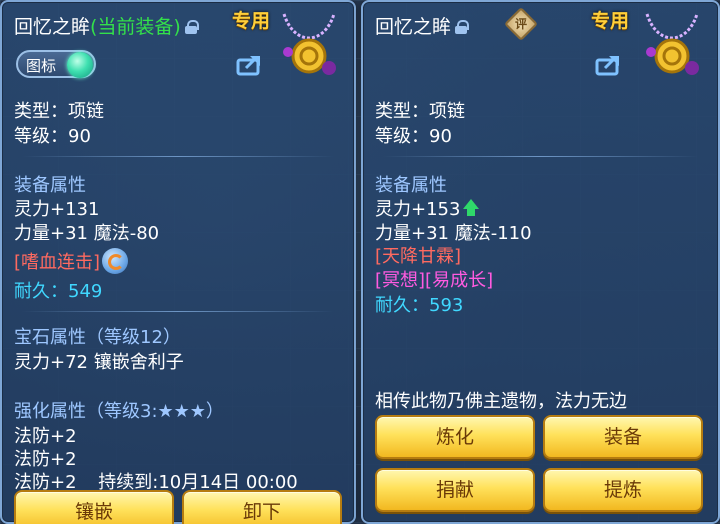 This screenshot has height=524, width=720. I want to click on item-title: 回忆之眸, so click(422, 25).